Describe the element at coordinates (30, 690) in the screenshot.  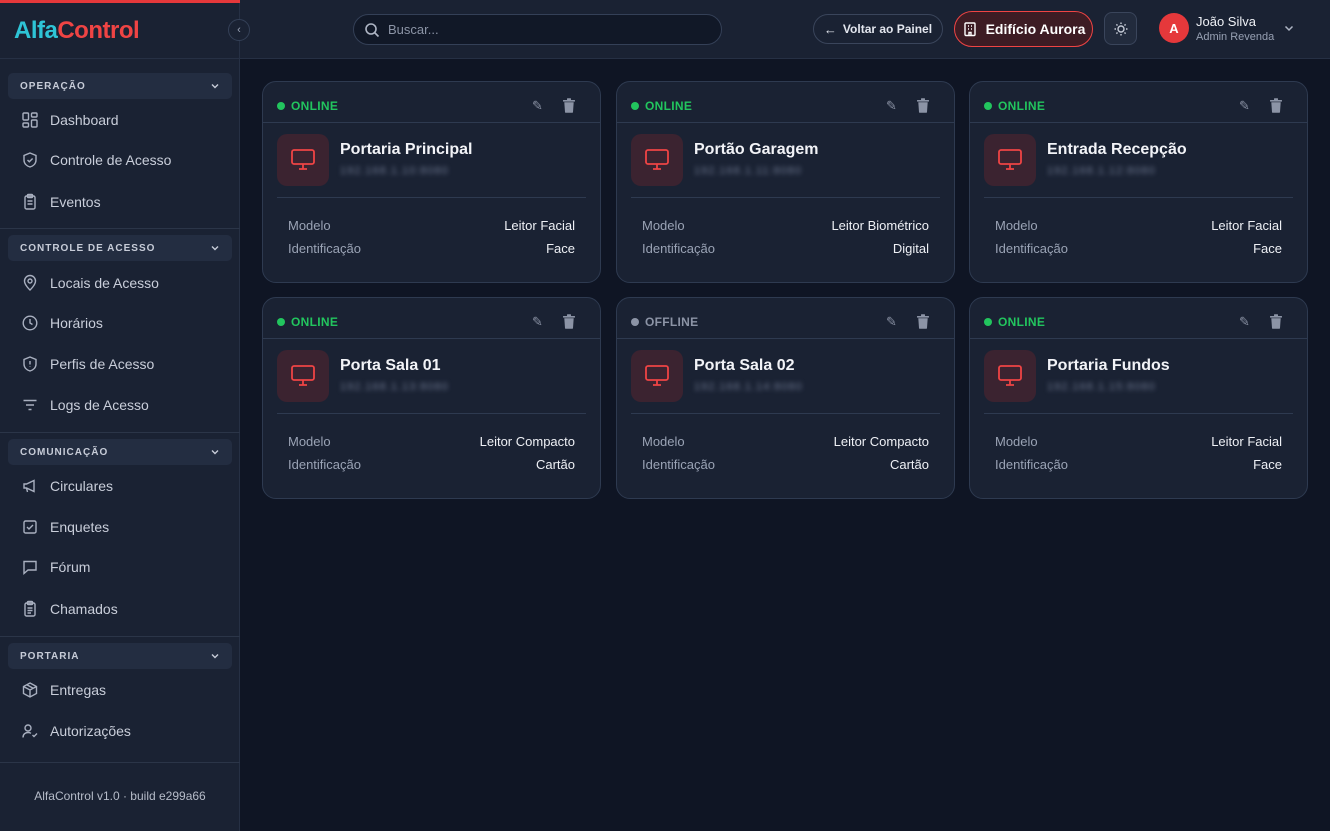
I see `package-icon` at that location.